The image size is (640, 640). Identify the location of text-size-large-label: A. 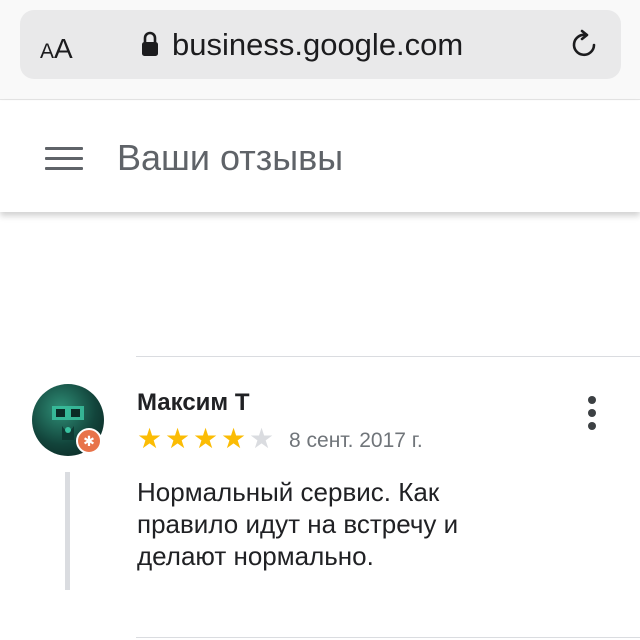
(63, 48).